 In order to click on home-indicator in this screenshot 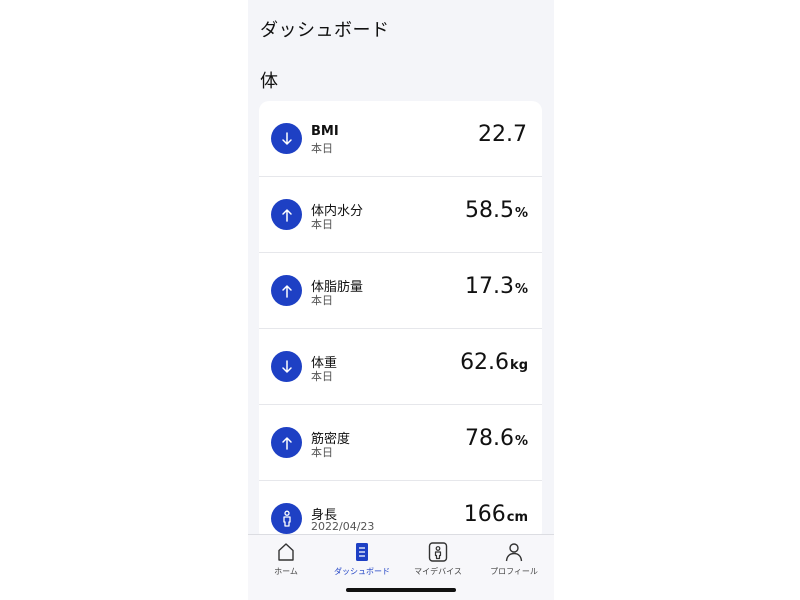, I will do `click(401, 590)`.